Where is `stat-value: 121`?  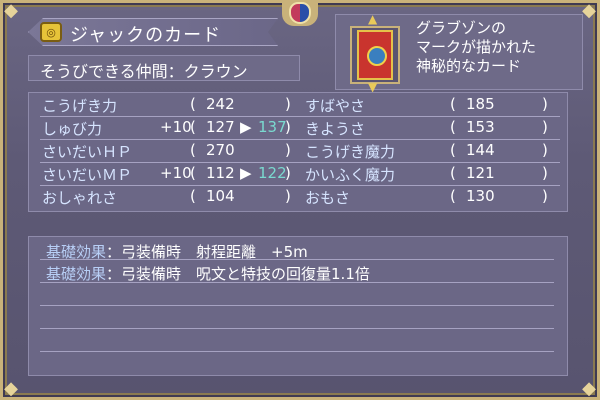 stat-value: 121 is located at coordinates (480, 173).